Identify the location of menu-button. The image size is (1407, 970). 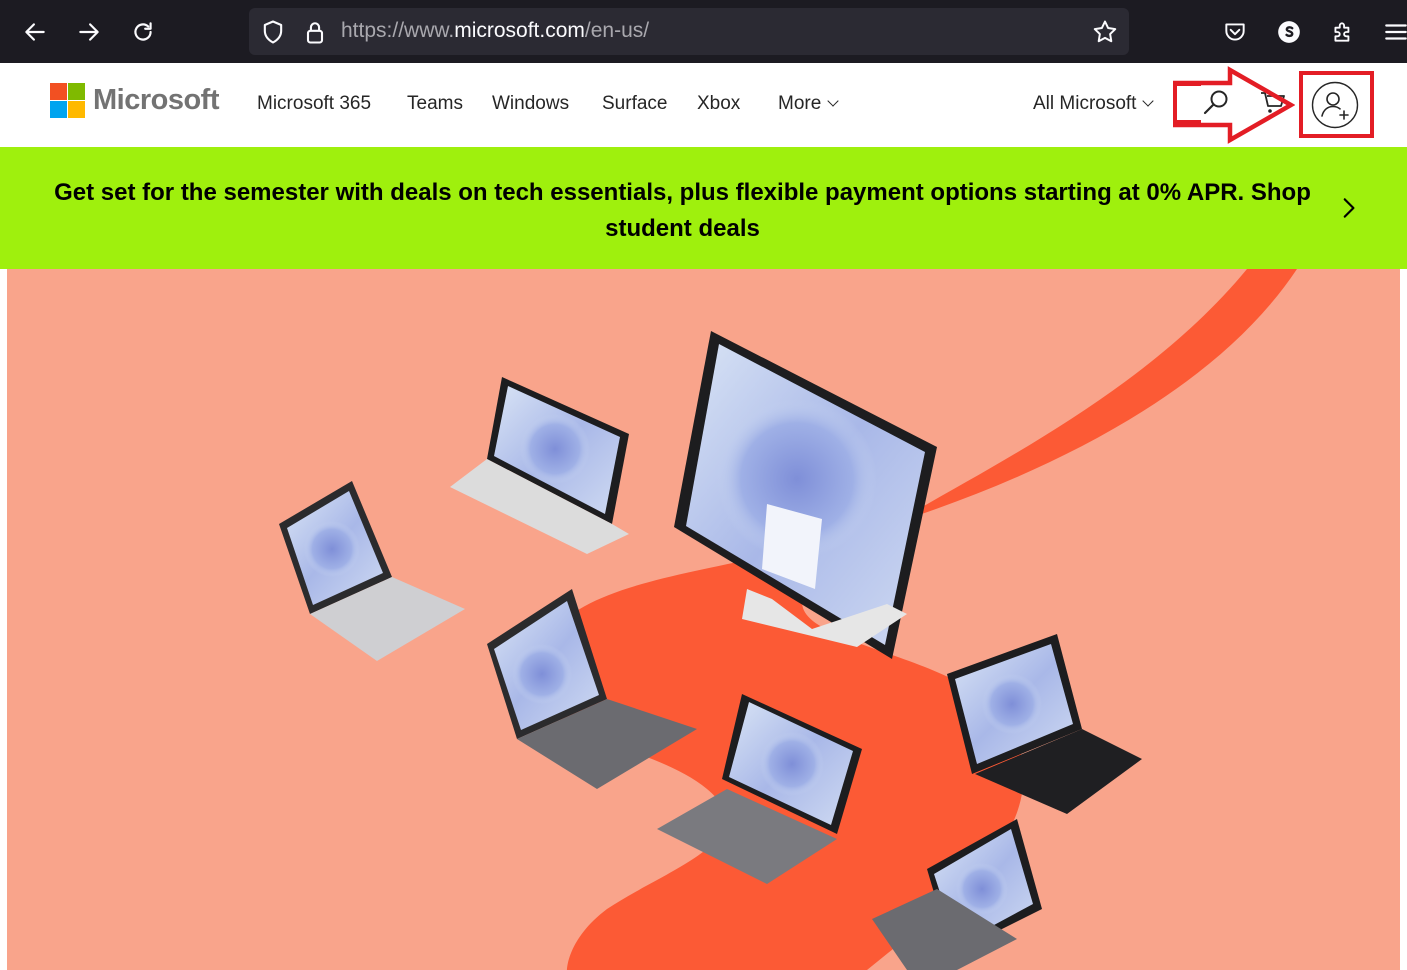
(1391, 32).